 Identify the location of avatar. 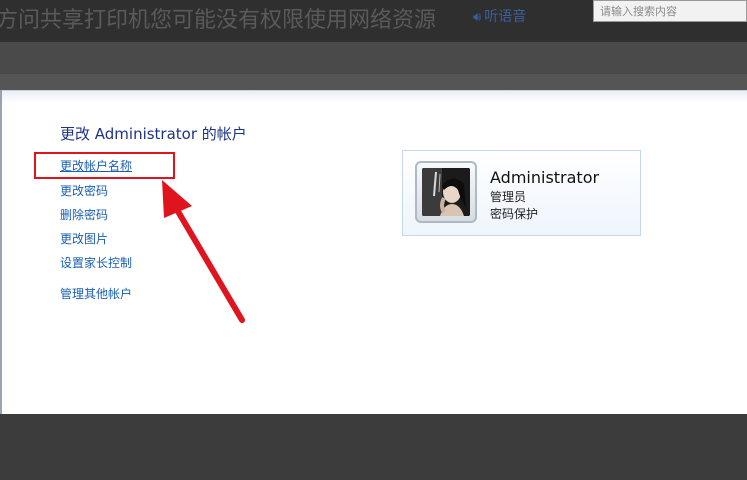
(446, 192).